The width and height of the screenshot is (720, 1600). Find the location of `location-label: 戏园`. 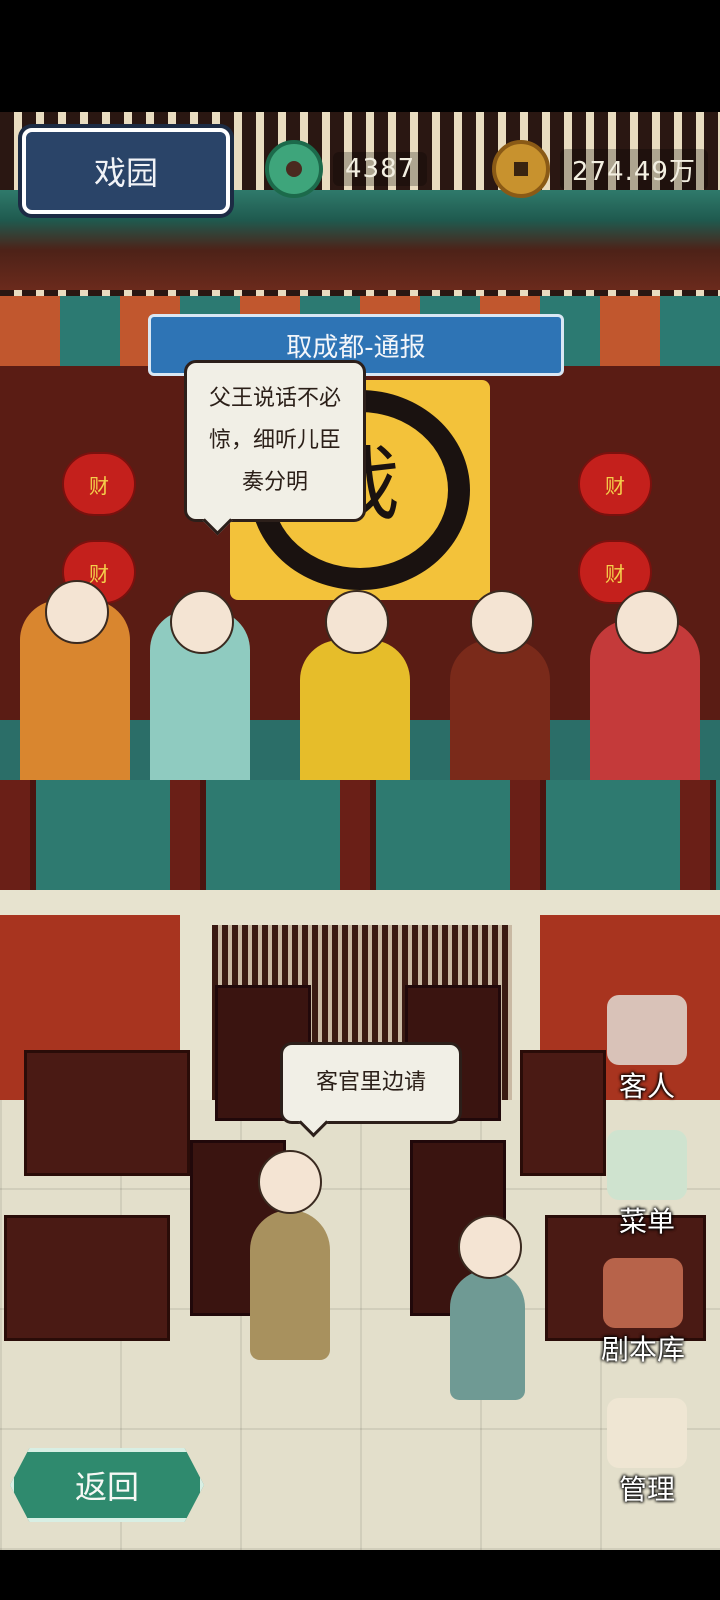

location-label: 戏园 is located at coordinates (125, 173).